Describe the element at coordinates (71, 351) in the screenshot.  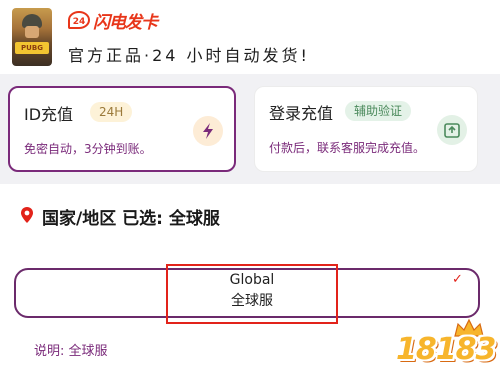
I see `region-note: 说明: 全球服` at that location.